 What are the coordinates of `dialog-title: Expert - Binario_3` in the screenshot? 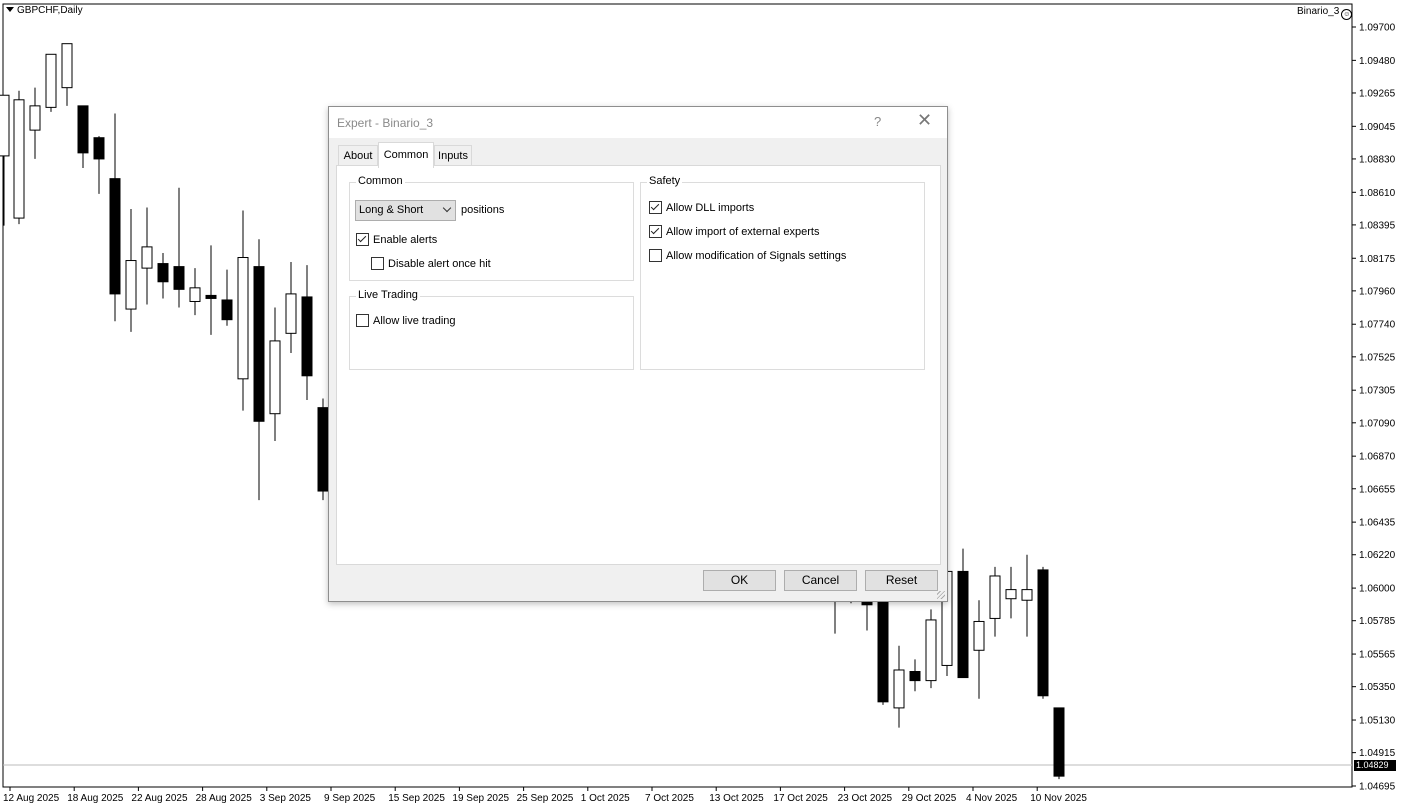 It's located at (385, 123).